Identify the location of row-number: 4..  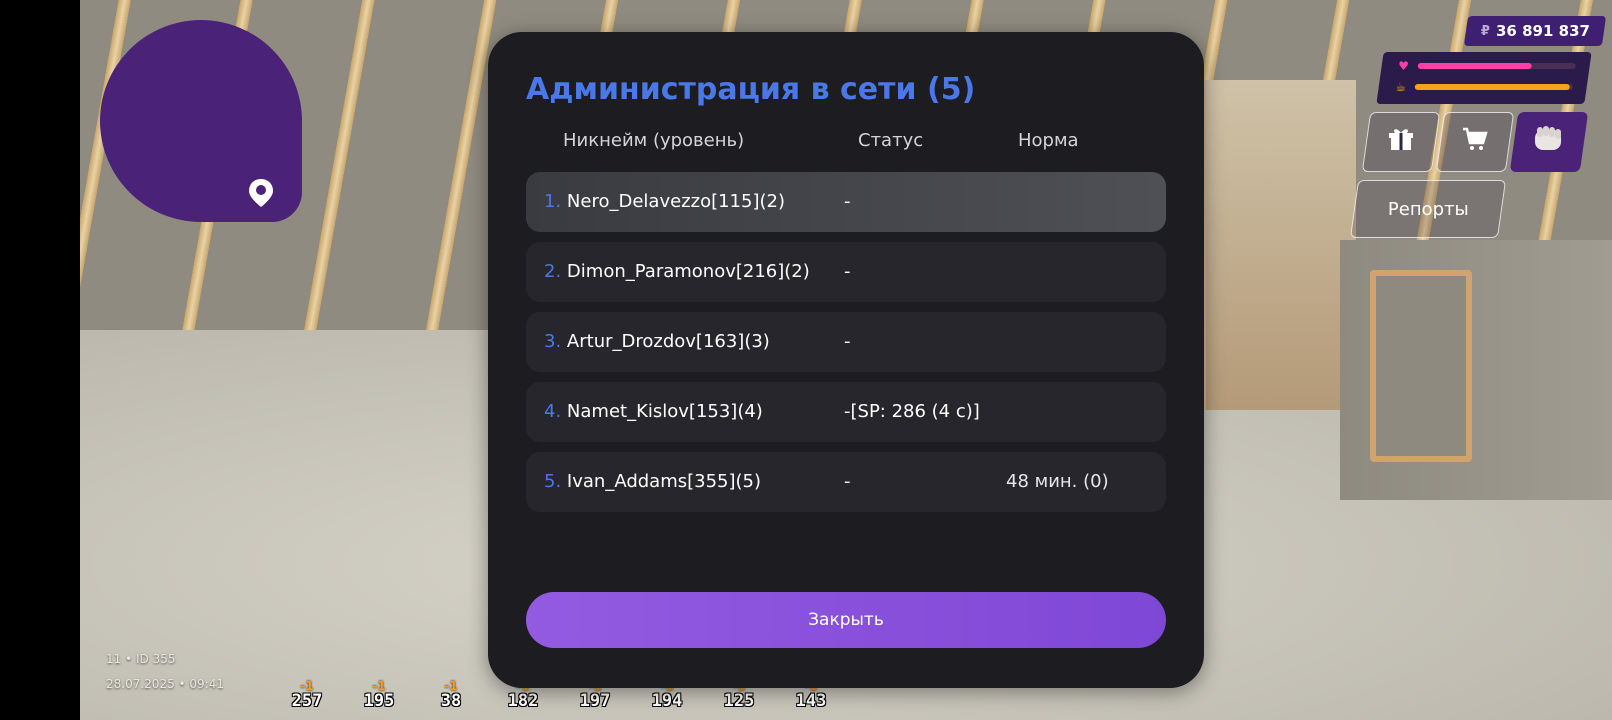
(553, 411).